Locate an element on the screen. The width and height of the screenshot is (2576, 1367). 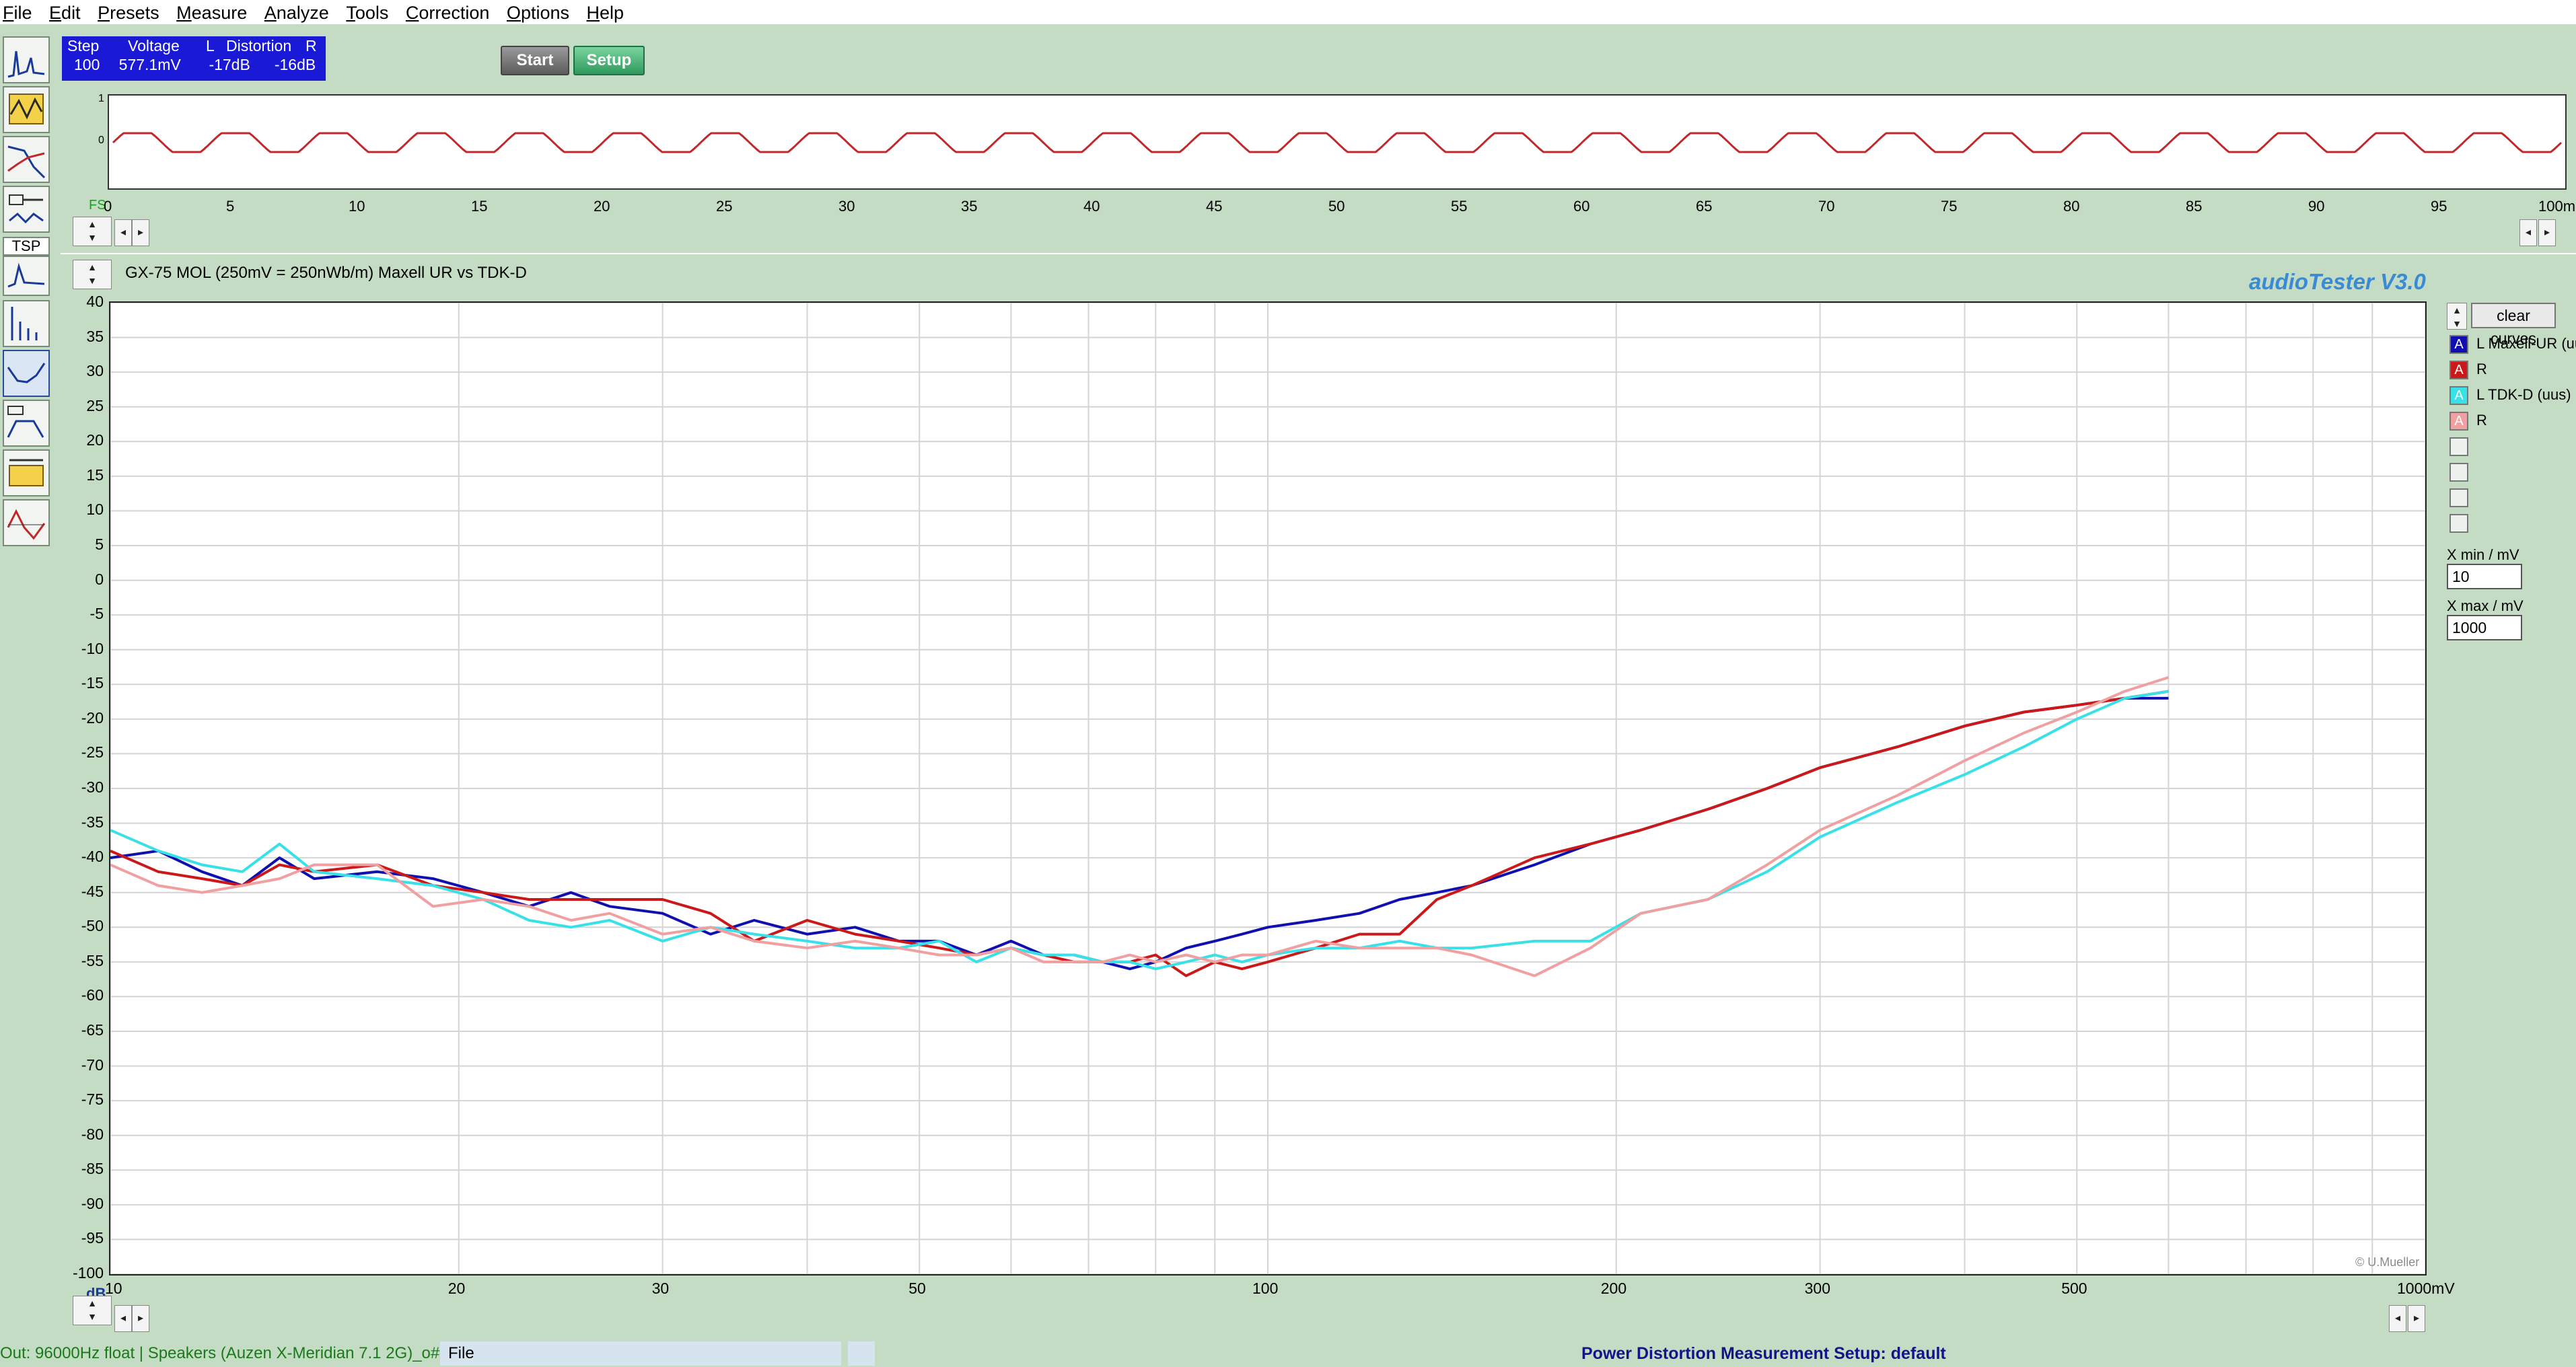
graph-x-spinner: ▲ ▼ is located at coordinates (92, 1310).